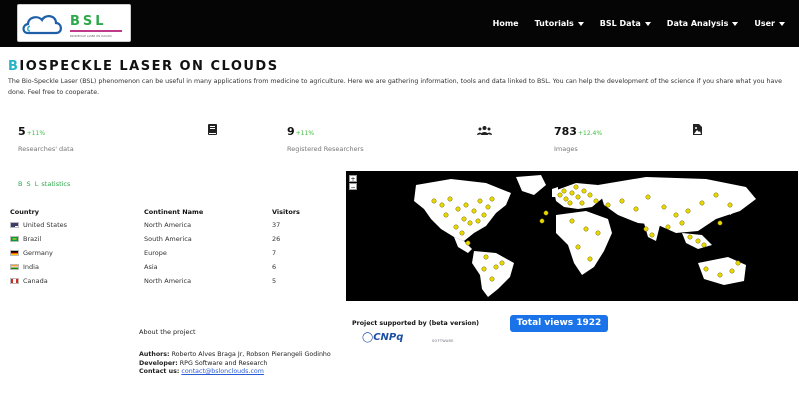  What do you see at coordinates (77, 225) in the screenshot?
I see `country-cell: United States` at bounding box center [77, 225].